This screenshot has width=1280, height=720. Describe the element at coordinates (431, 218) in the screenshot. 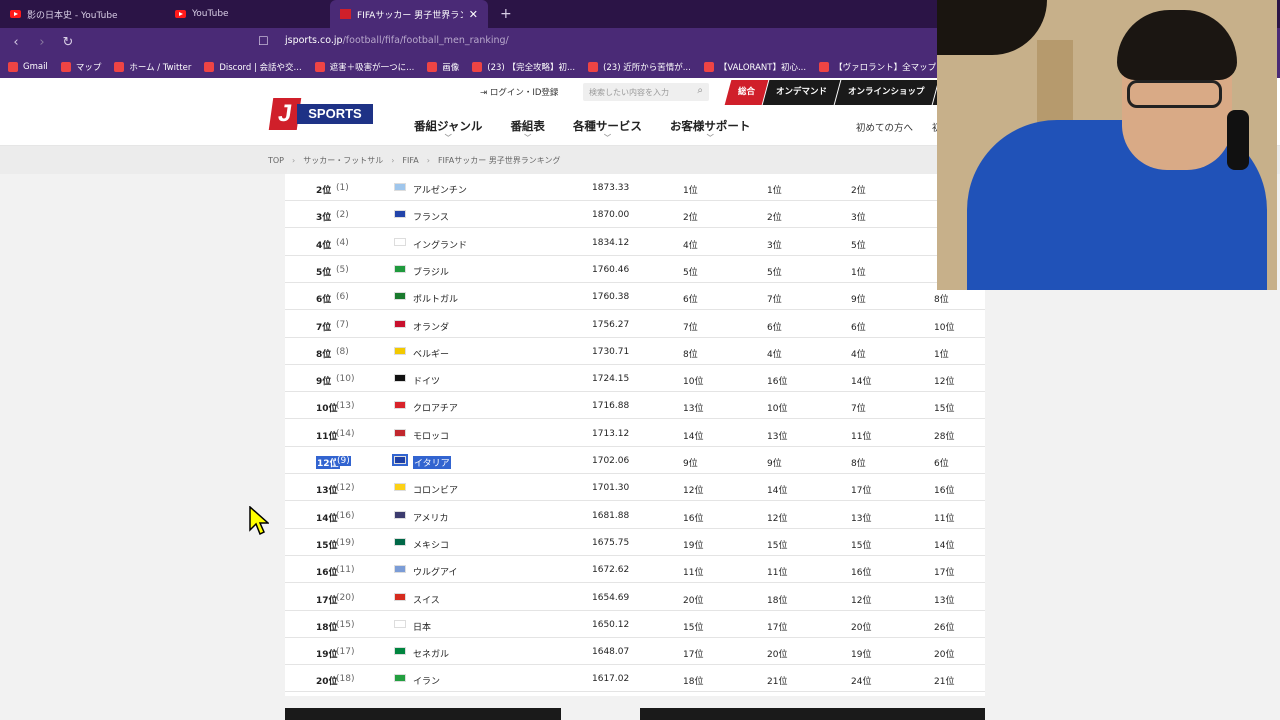

I see `country-cell: フランス` at that location.